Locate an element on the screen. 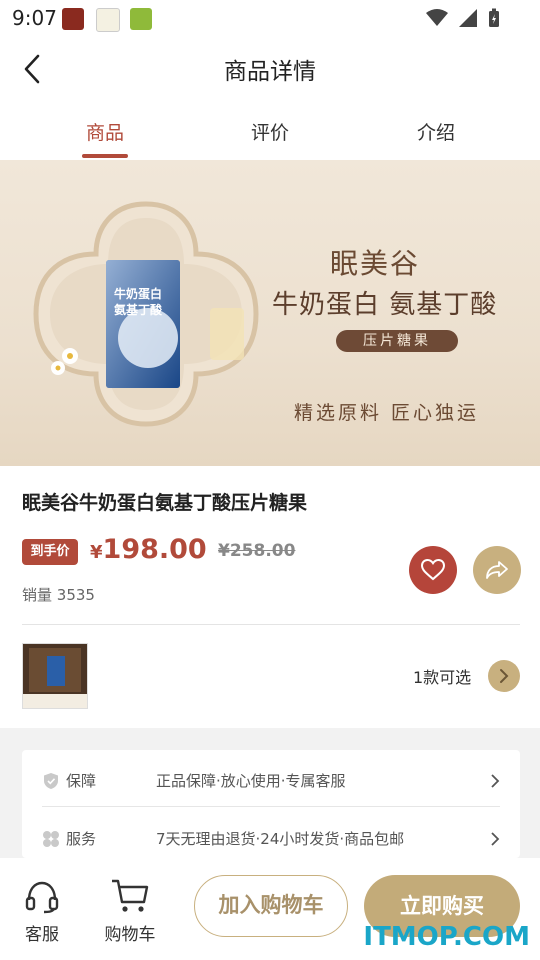  headset-icon is located at coordinates (42, 897).